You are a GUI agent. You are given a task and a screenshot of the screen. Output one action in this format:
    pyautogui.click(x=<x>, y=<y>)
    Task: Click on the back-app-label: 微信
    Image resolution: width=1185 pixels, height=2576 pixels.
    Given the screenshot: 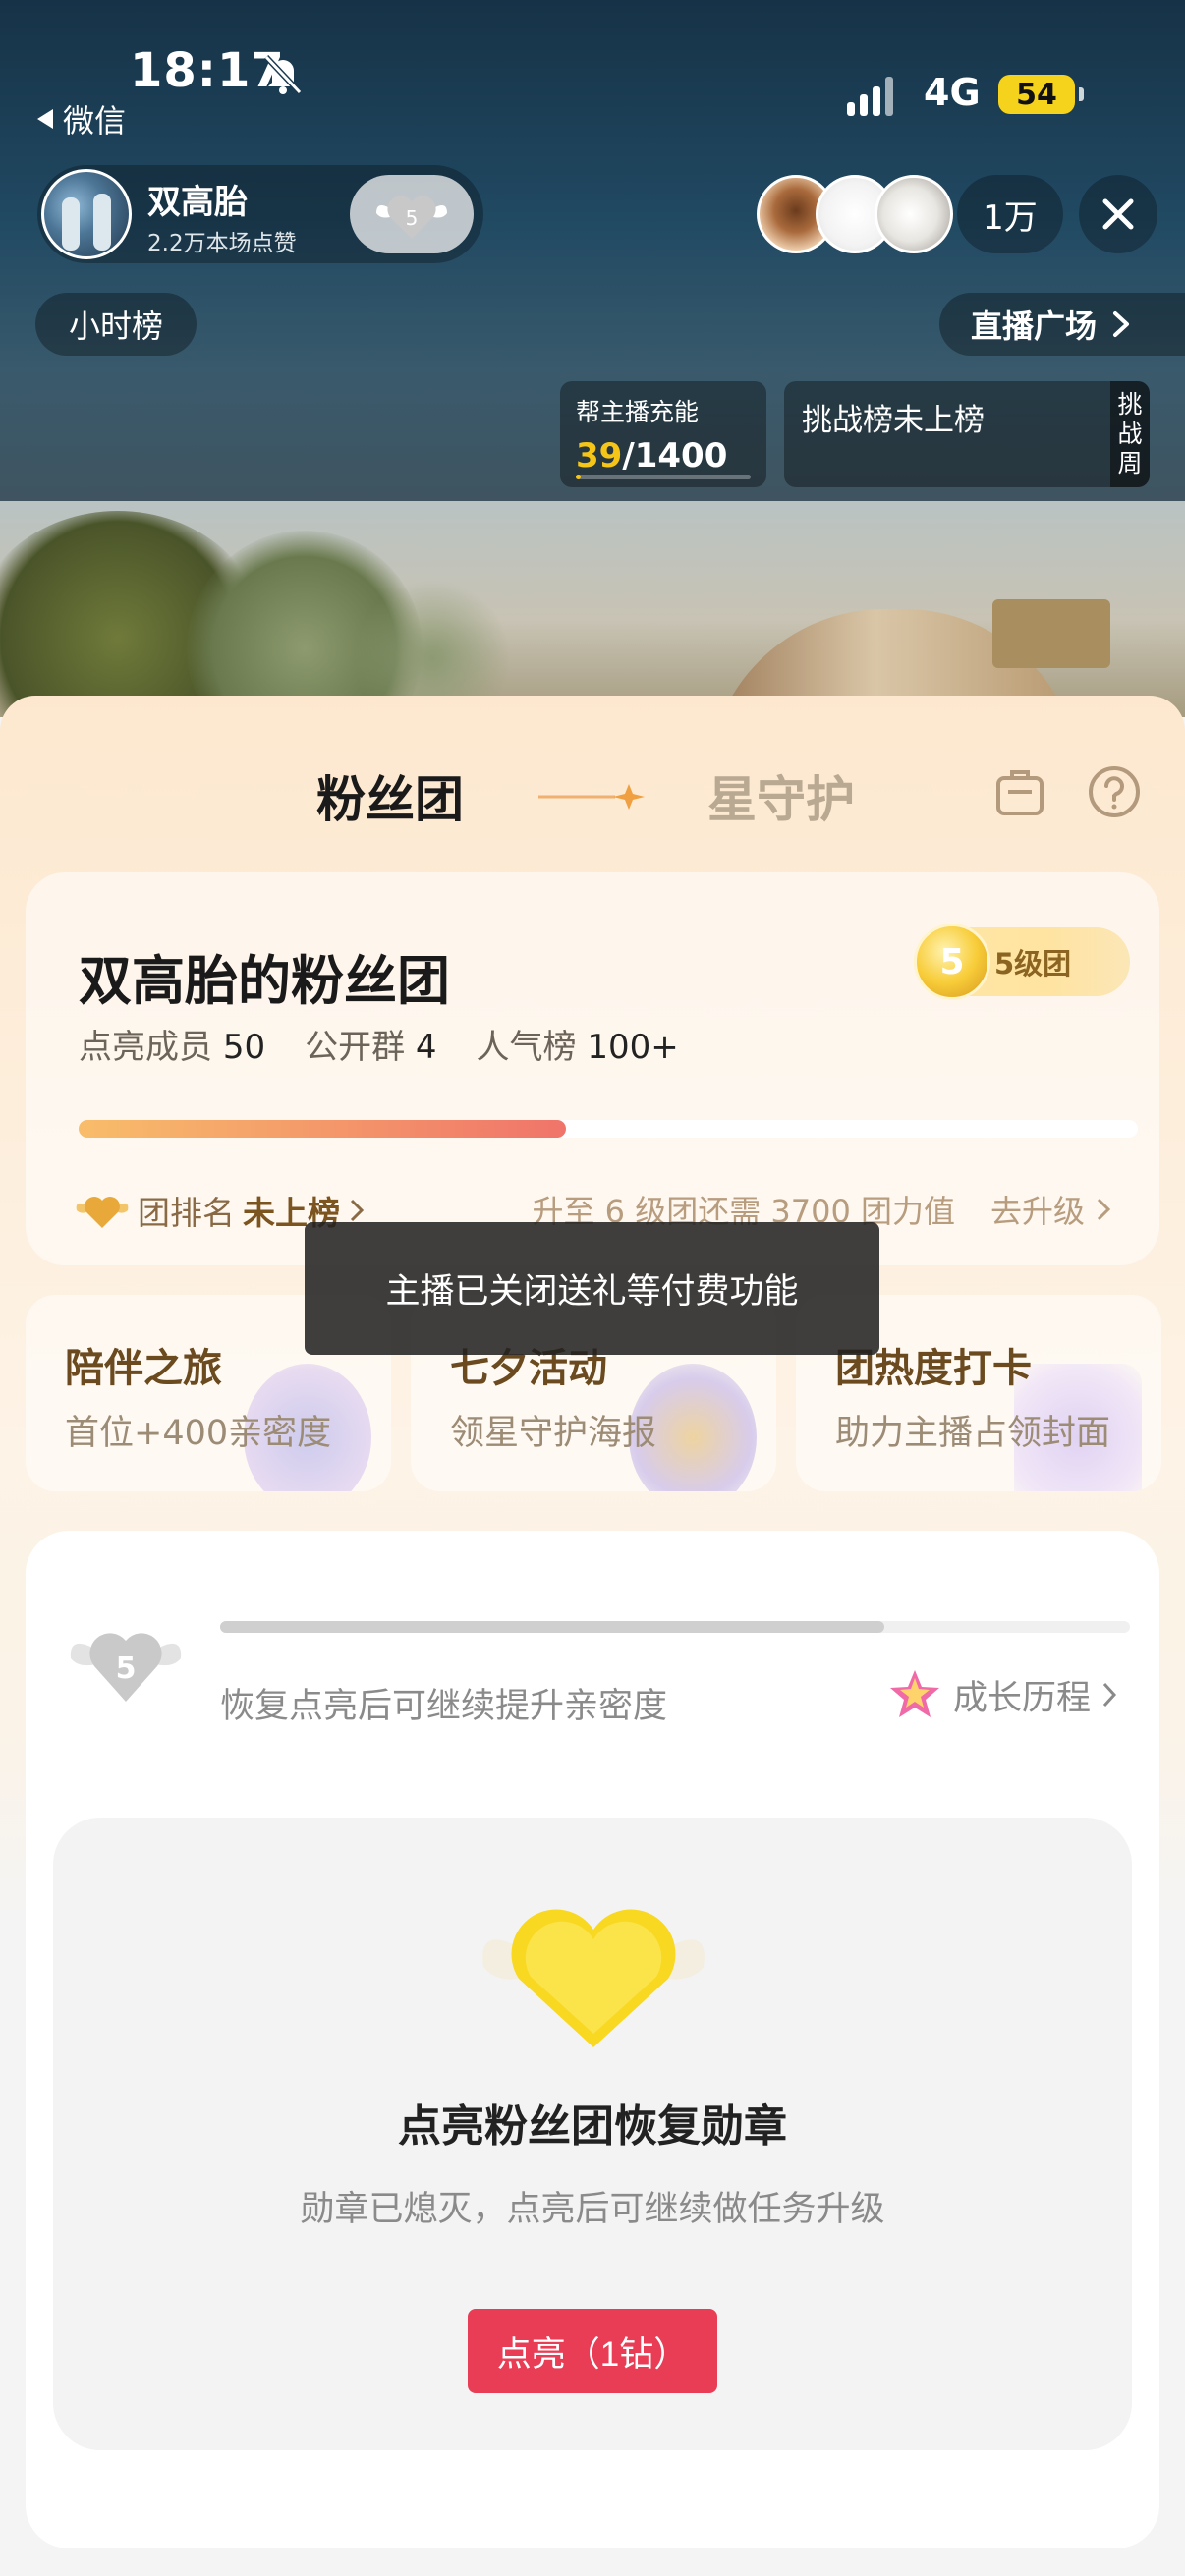 What is the action you would take?
    pyautogui.click(x=95, y=121)
    